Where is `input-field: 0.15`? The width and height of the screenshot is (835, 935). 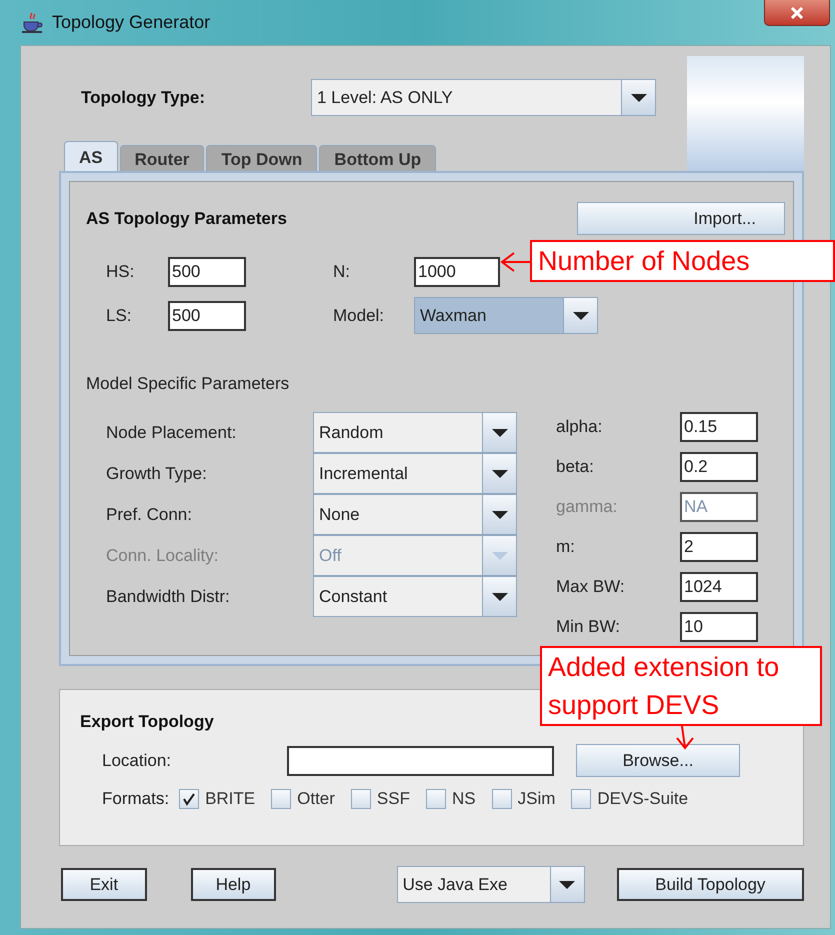
input-field: 0.15 is located at coordinates (719, 427).